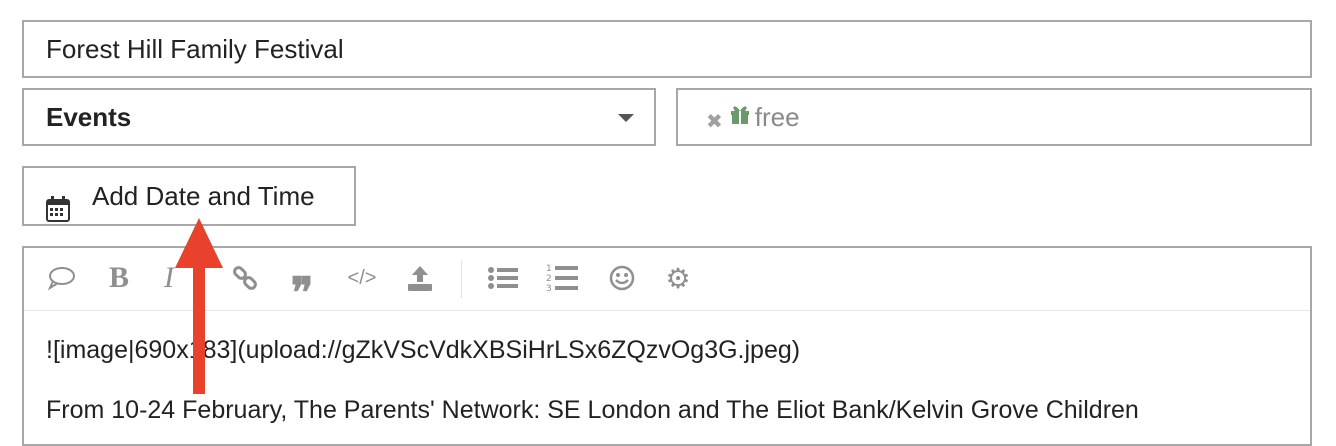 Image resolution: width=1336 pixels, height=446 pixels. Describe the element at coordinates (714, 122) in the screenshot. I see `close-icon: ✖` at that location.